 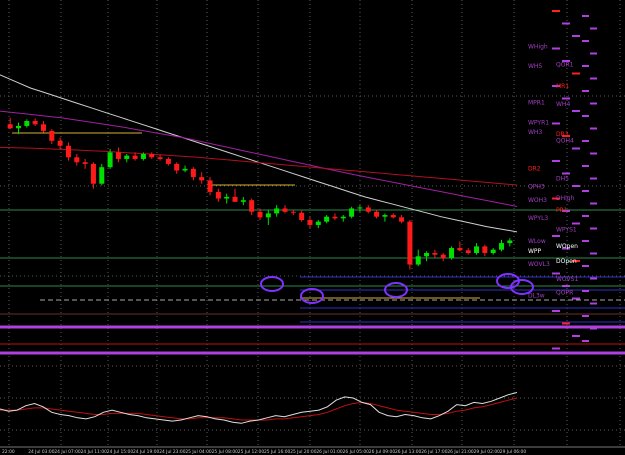 What do you see at coordinates (537, 200) in the screenshot?
I see `level-label-14: WOH3` at bounding box center [537, 200].